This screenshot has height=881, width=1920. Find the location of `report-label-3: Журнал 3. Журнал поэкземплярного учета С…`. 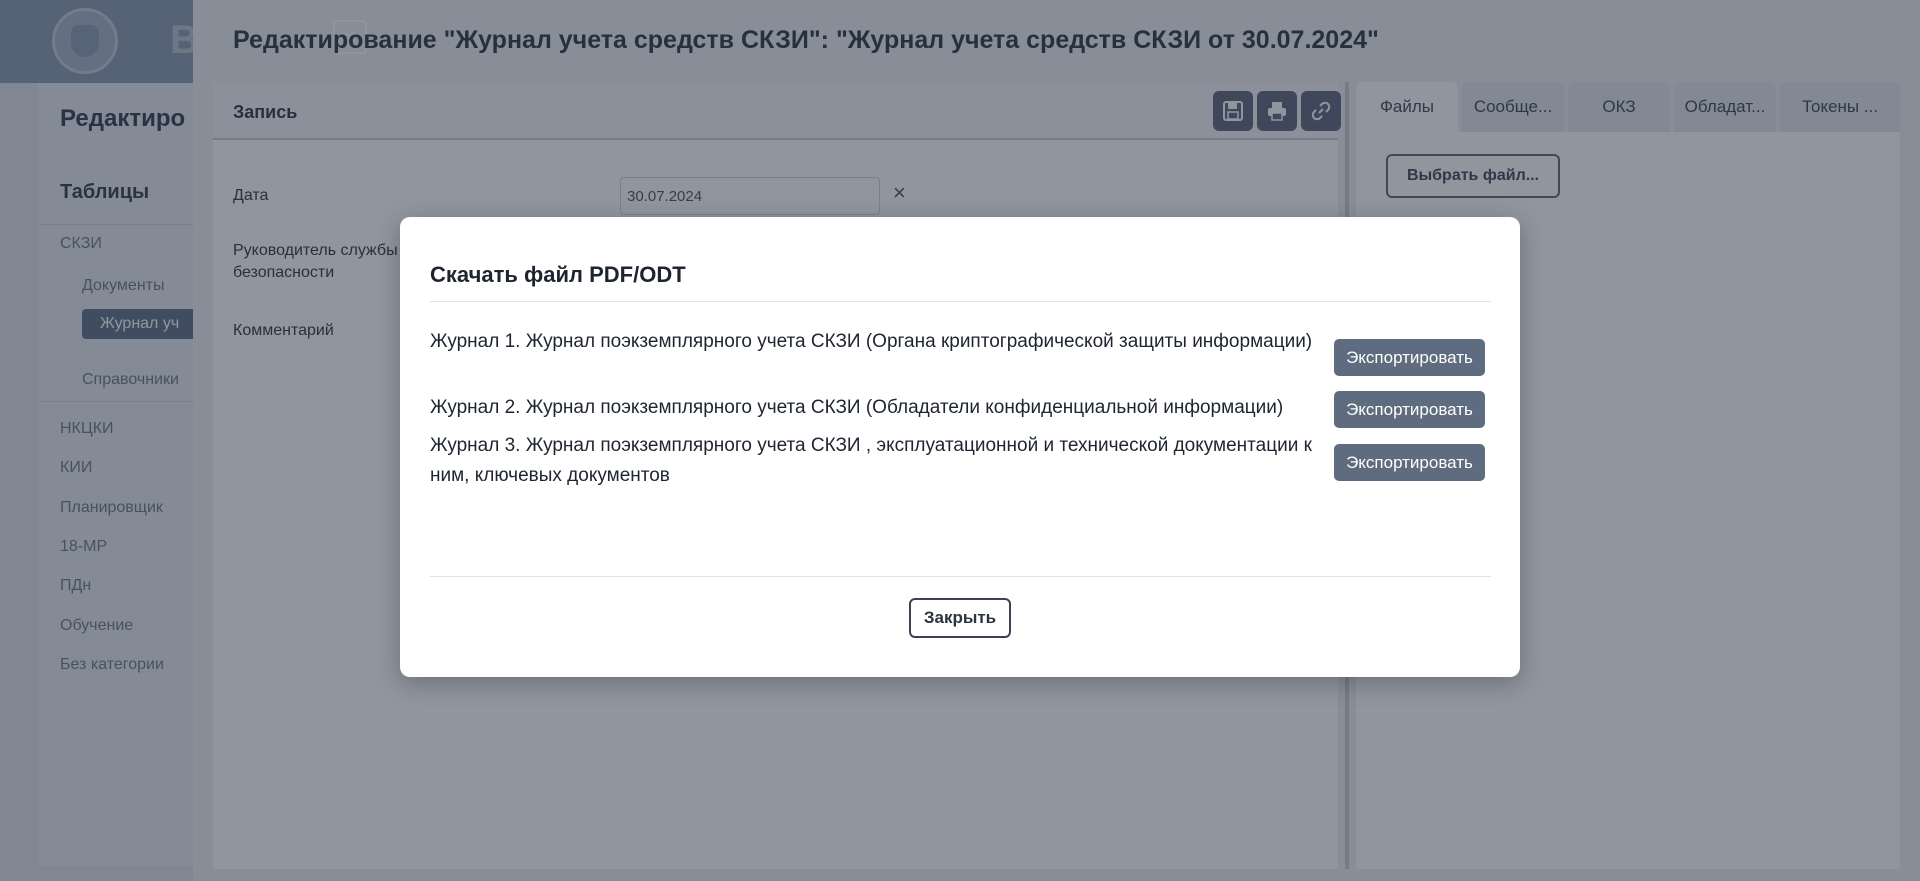

report-label-3: Журнал 3. Журнал поэкземплярного учета С… is located at coordinates (871, 460).